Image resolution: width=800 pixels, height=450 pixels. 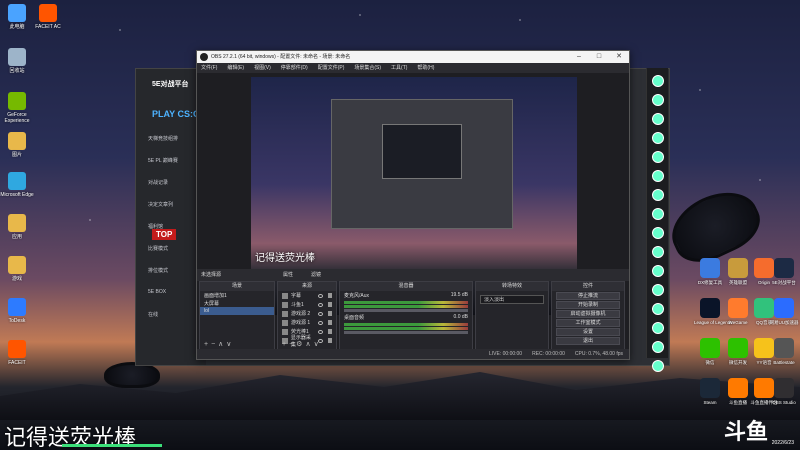 What do you see at coordinates (237, 295) in the screenshot?
I see `scene-item: 画面增加1` at bounding box center [237, 295].